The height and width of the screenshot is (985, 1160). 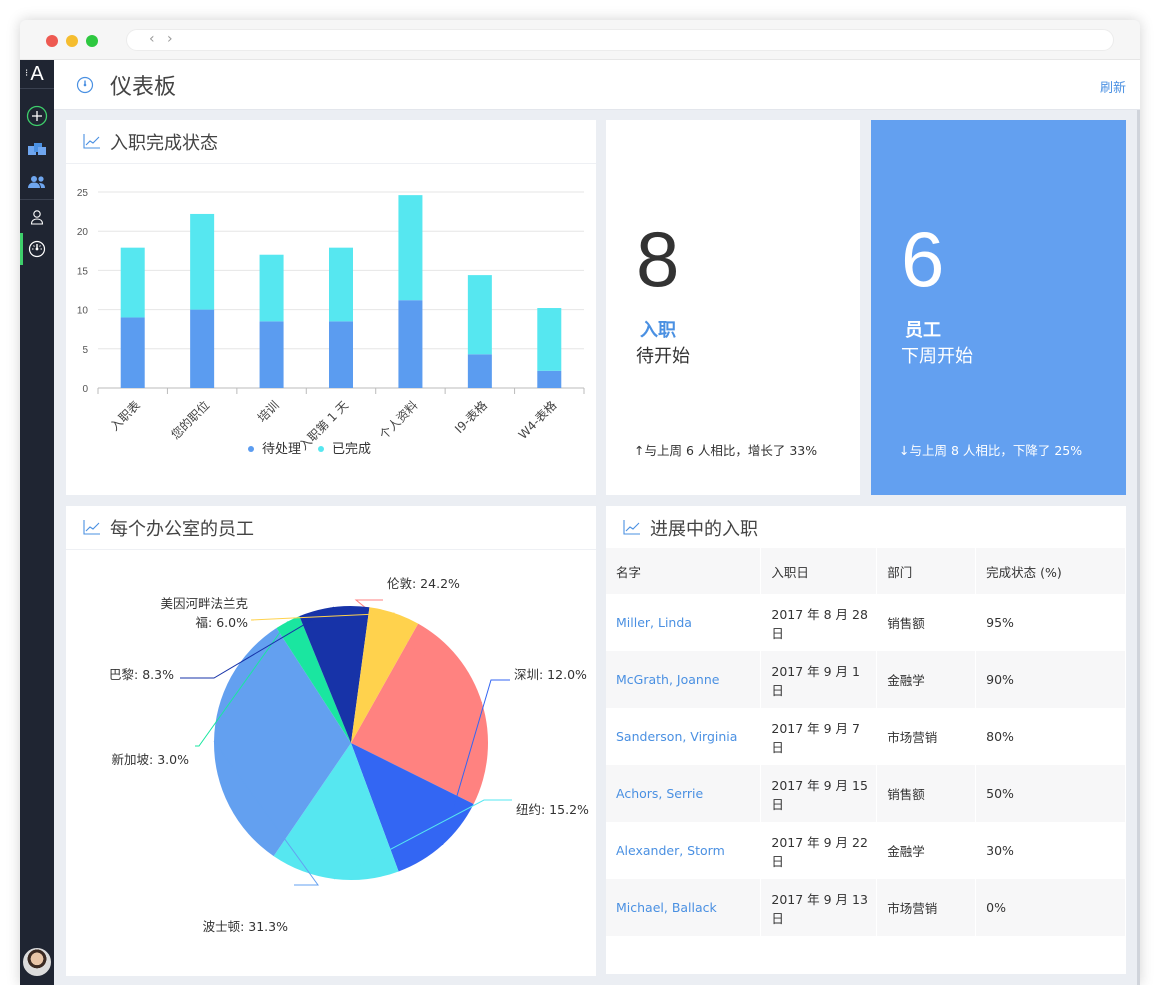 I want to click on y-tick-label: 10, so click(x=83, y=311).